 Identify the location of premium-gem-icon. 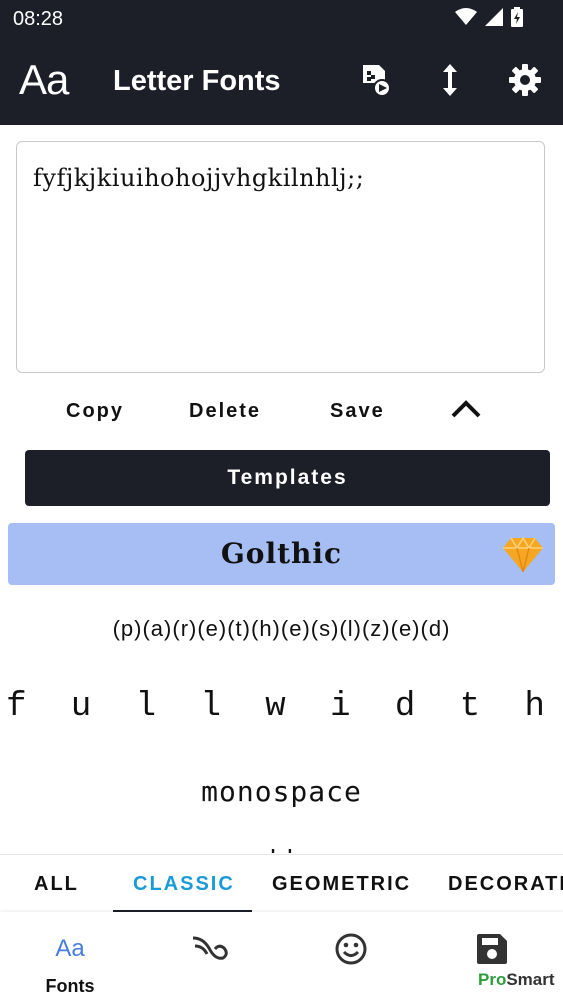
(523, 556).